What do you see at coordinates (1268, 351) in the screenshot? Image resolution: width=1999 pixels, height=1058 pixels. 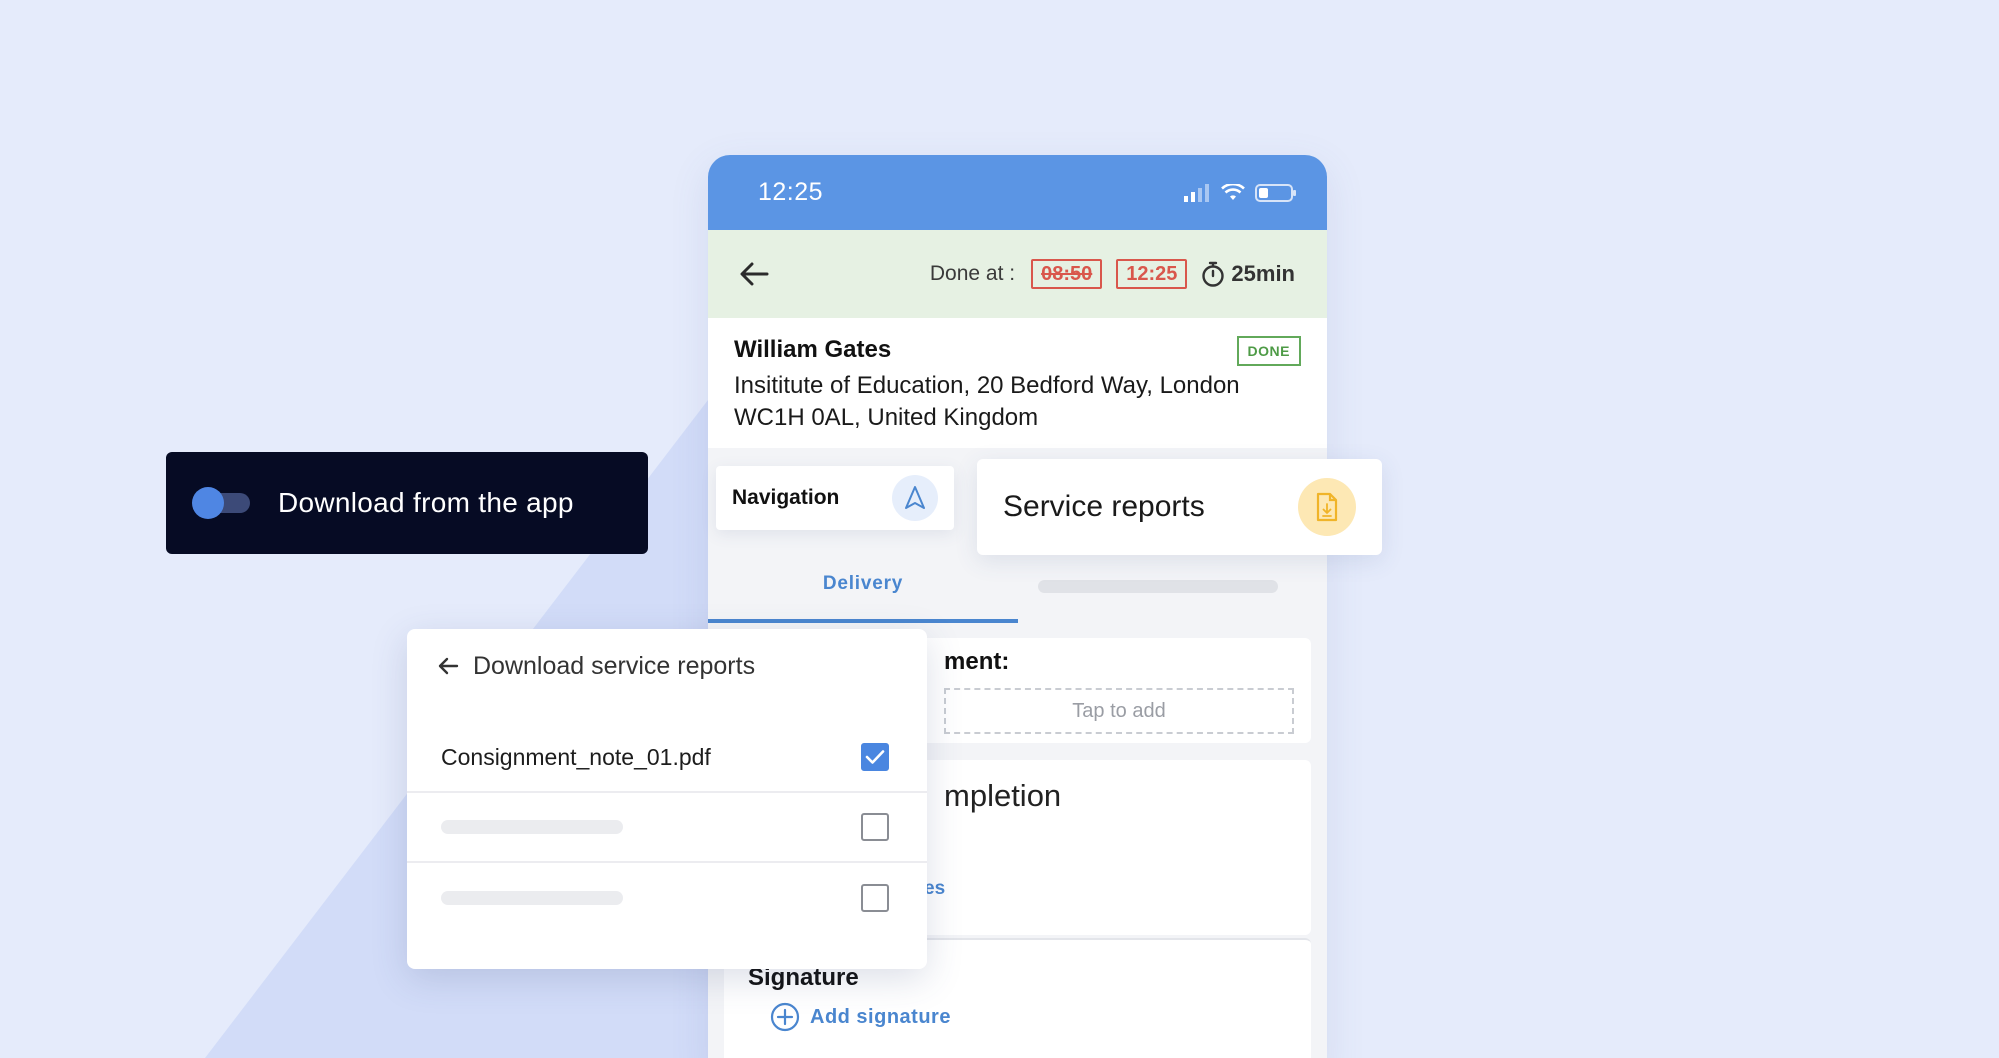 I see `status-badge: DONE` at bounding box center [1268, 351].